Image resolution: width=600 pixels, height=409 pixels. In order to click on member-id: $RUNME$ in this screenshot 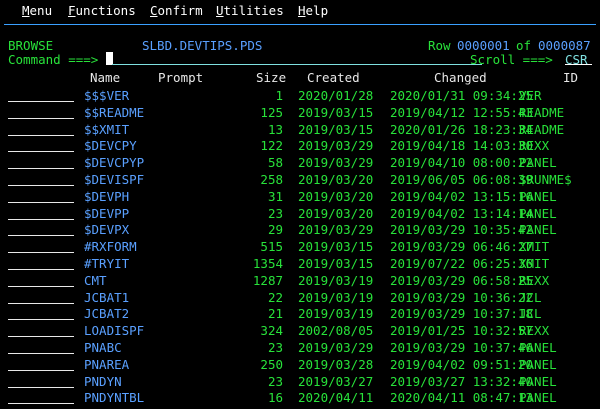, I will do `click(545, 179)`.